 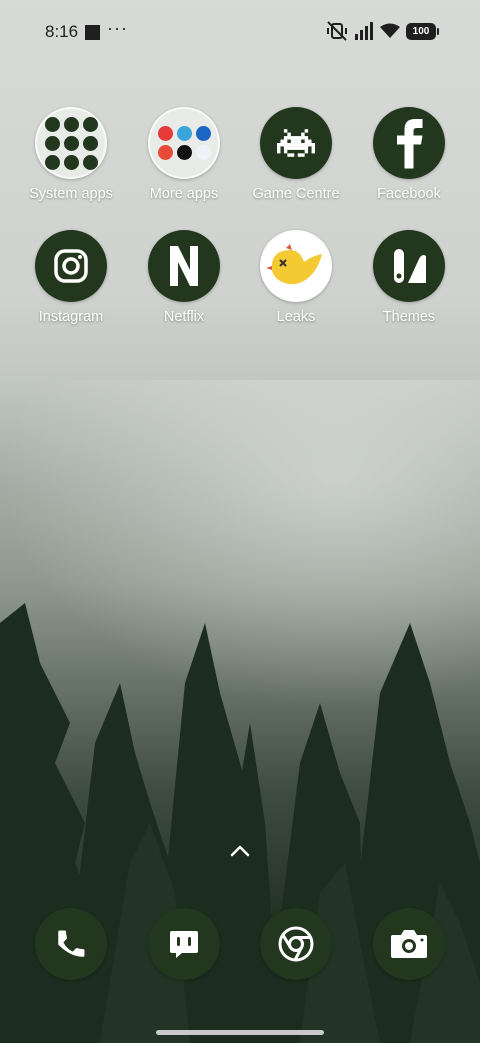 What do you see at coordinates (71, 194) in the screenshot?
I see `app-label: System apps` at bounding box center [71, 194].